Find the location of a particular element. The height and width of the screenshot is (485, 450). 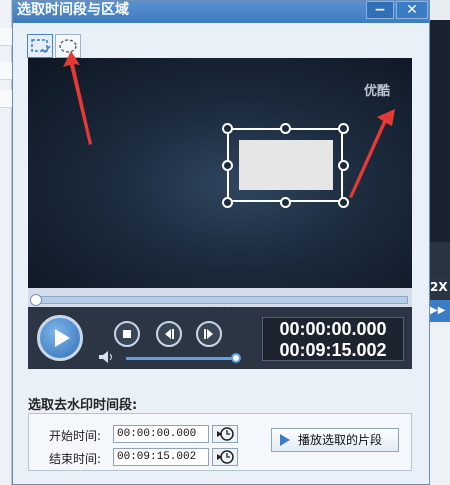

player-controls: 00:00:00.000 00:09:15.002 is located at coordinates (220, 338).